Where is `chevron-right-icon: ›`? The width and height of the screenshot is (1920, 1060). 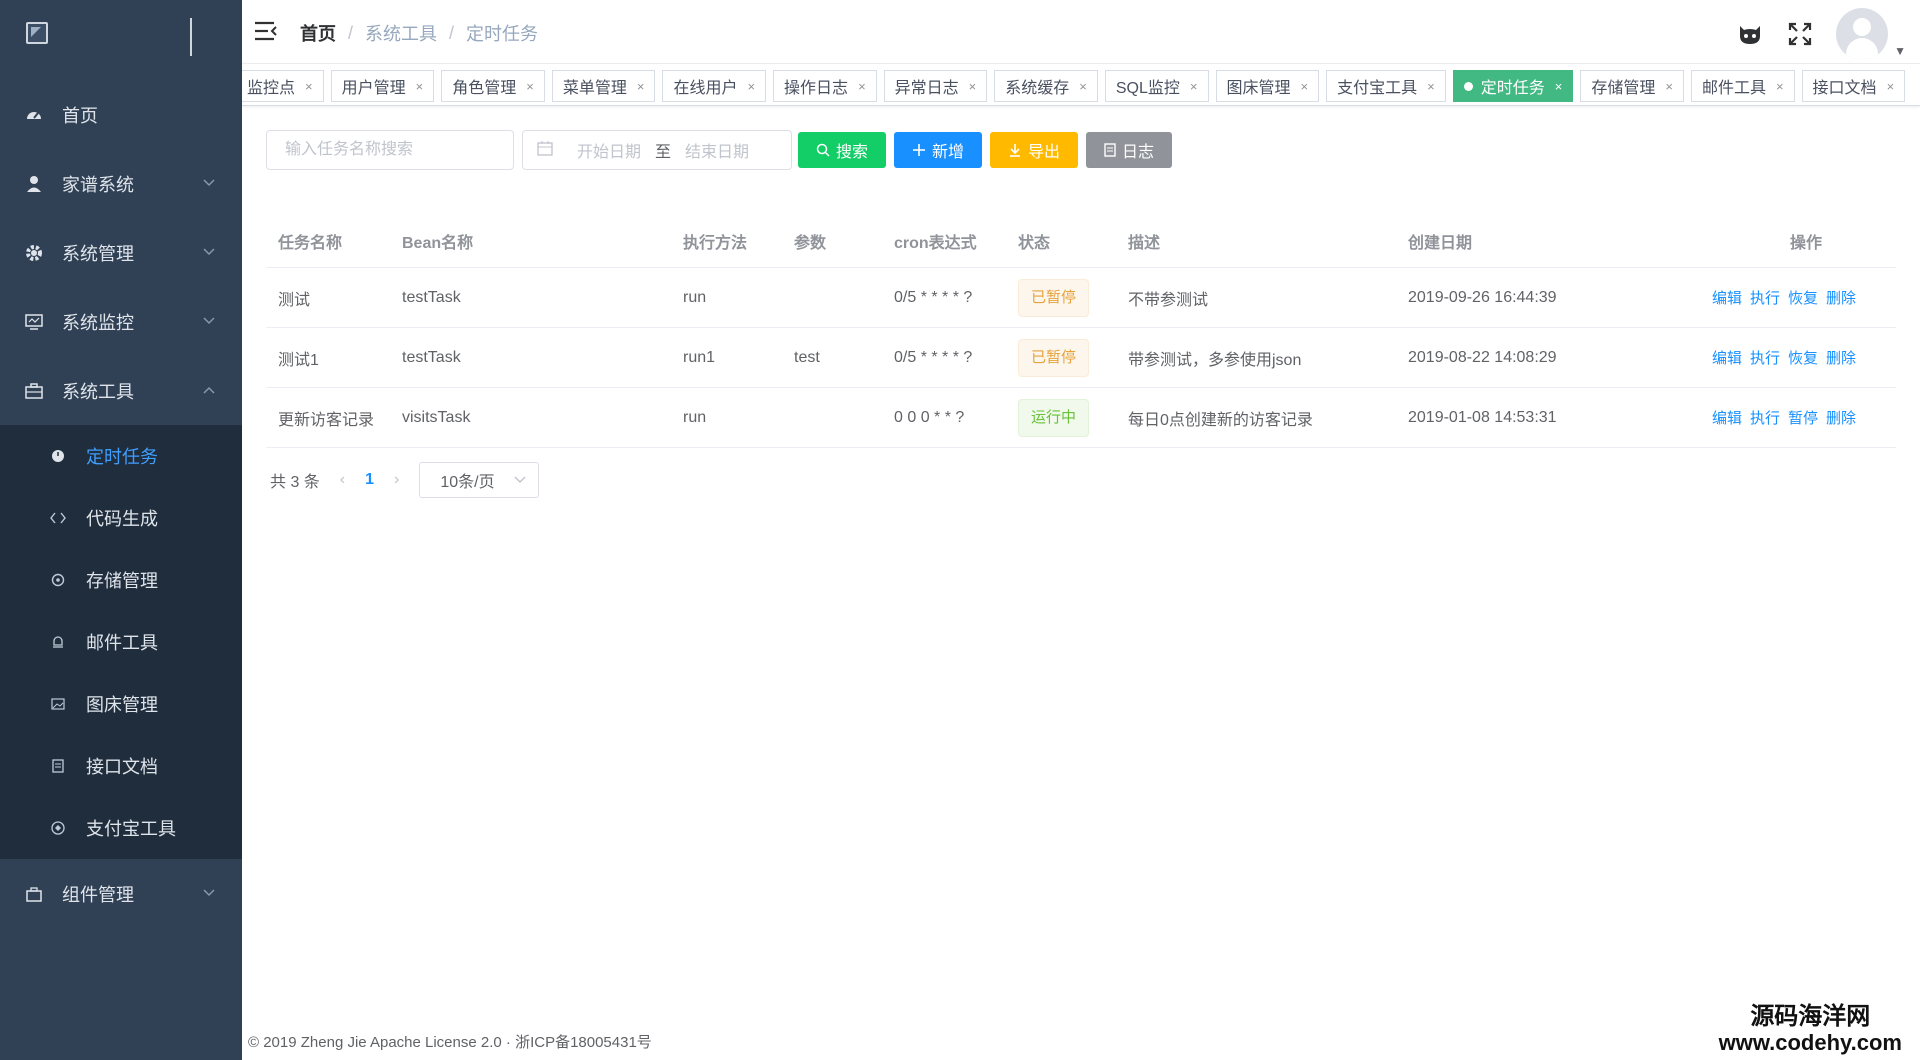
chevron-right-icon: › is located at coordinates (396, 480).